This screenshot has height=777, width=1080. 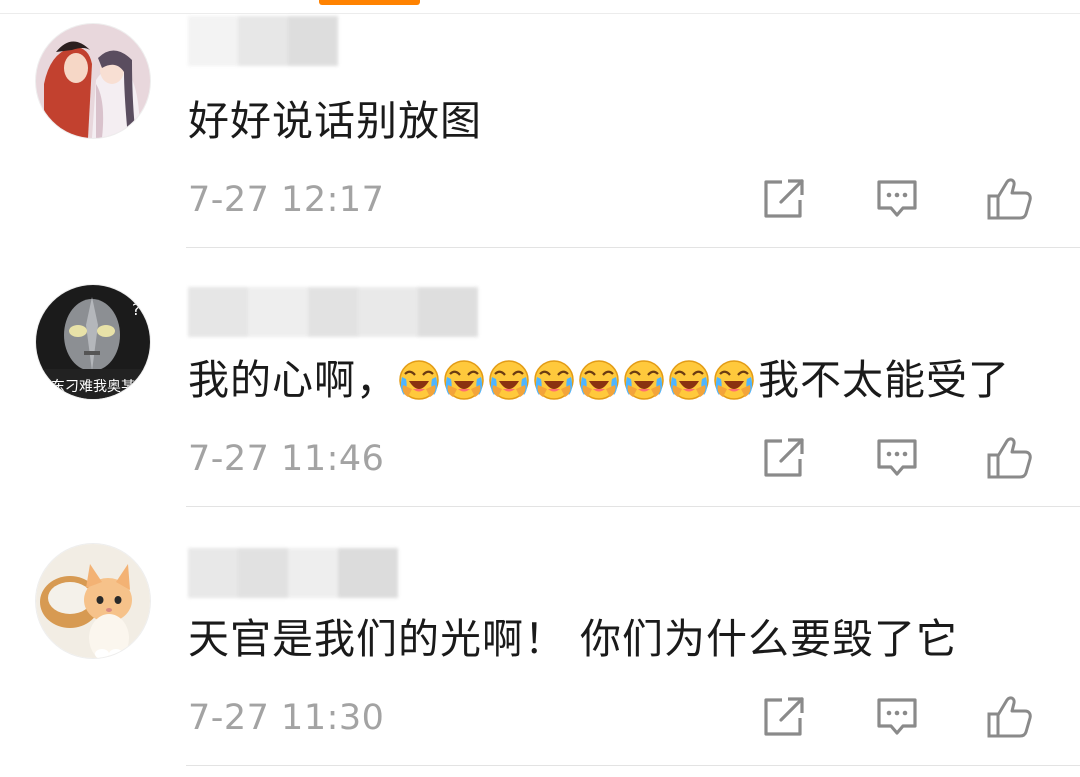 What do you see at coordinates (286, 459) in the screenshot?
I see `comment-timestamp: 7-27 11:46` at bounding box center [286, 459].